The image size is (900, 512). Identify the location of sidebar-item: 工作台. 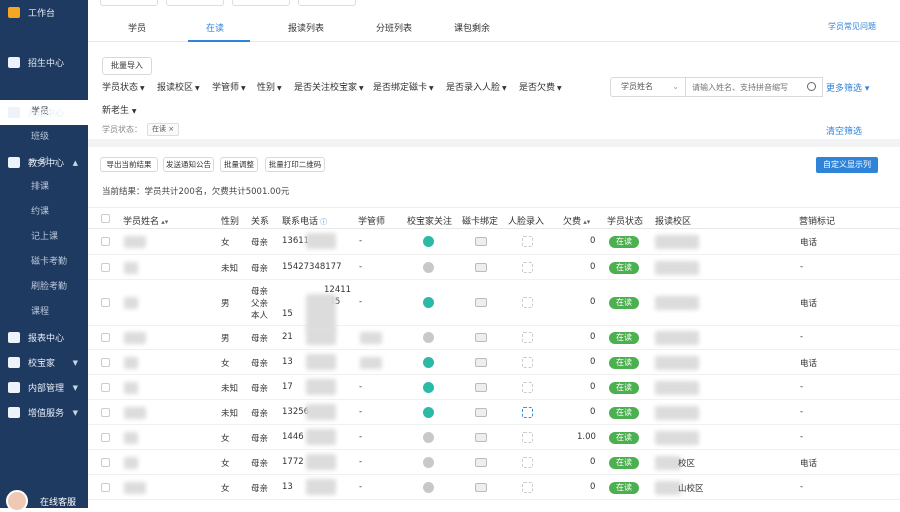
(44, 12).